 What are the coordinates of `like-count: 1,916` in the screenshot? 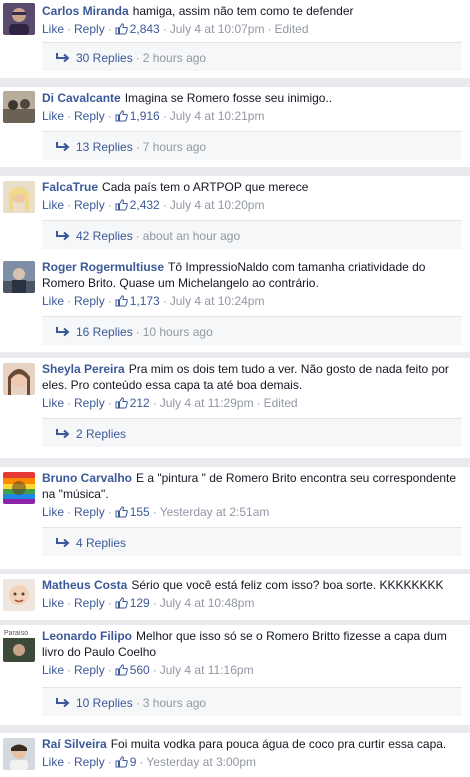 It's located at (137, 116).